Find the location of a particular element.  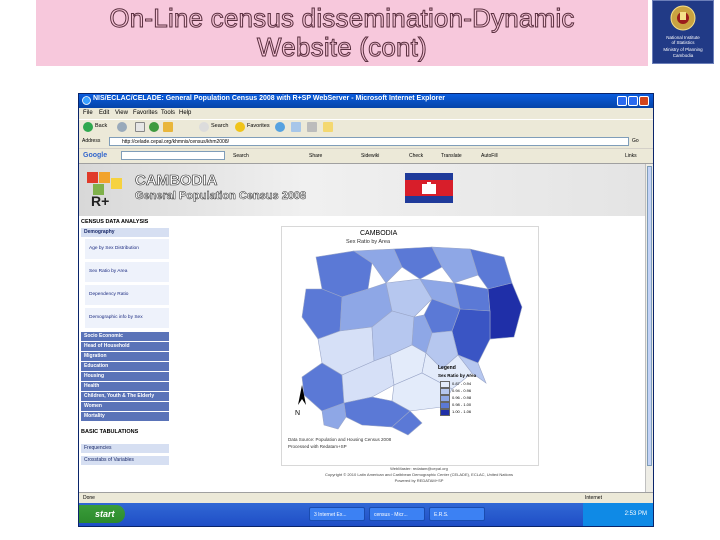

sidebar-item-head-of-household: Head of Household is located at coordinates (125, 346).